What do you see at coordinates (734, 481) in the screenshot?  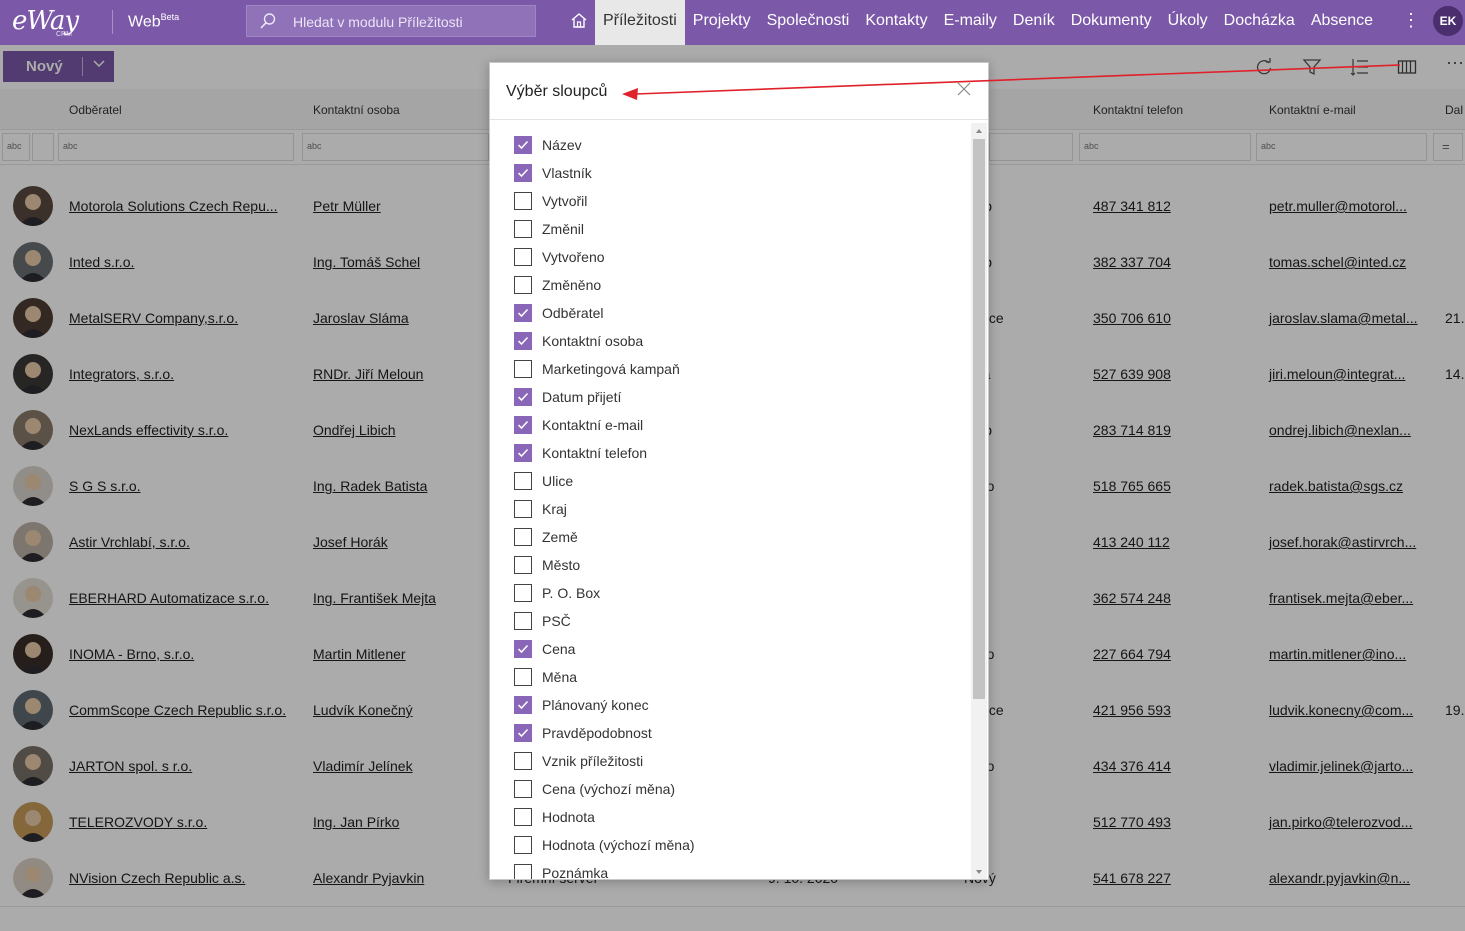 I see `column-option: Ulice` at bounding box center [734, 481].